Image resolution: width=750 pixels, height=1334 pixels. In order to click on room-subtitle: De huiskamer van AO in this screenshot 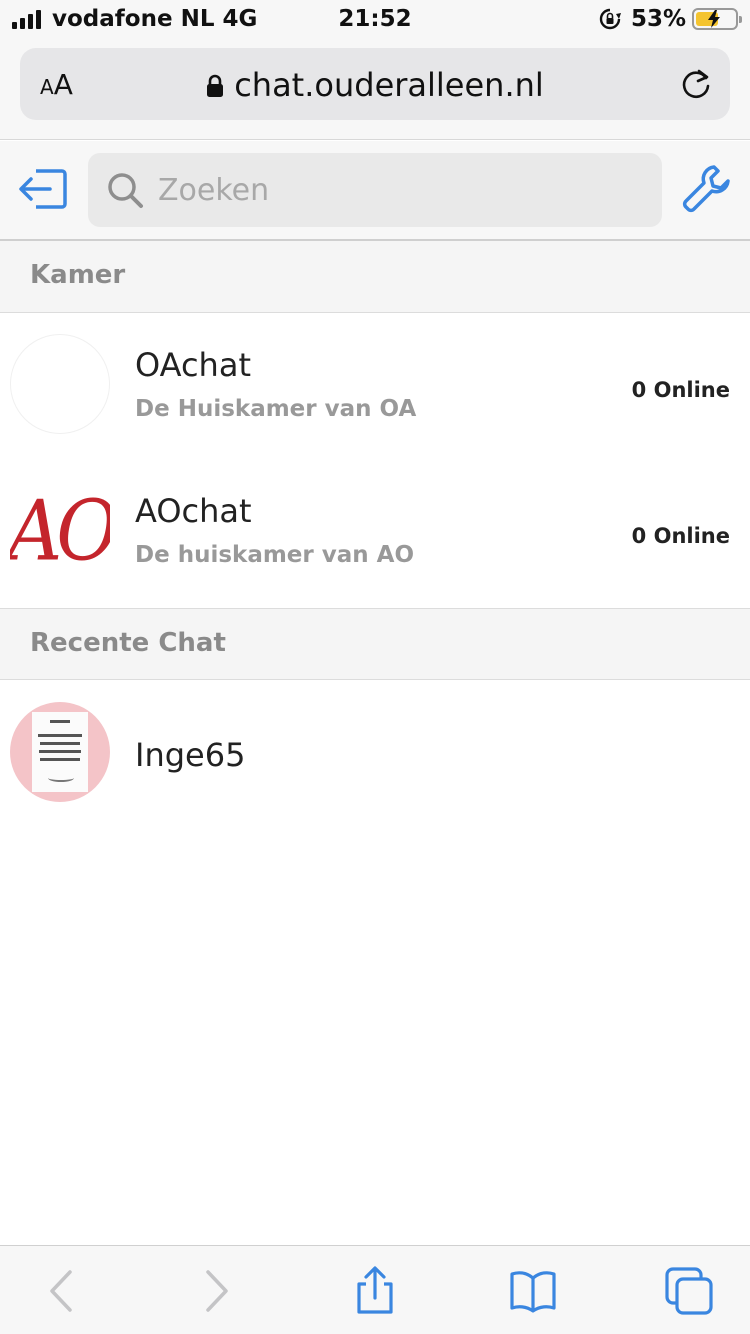, I will do `click(274, 555)`.